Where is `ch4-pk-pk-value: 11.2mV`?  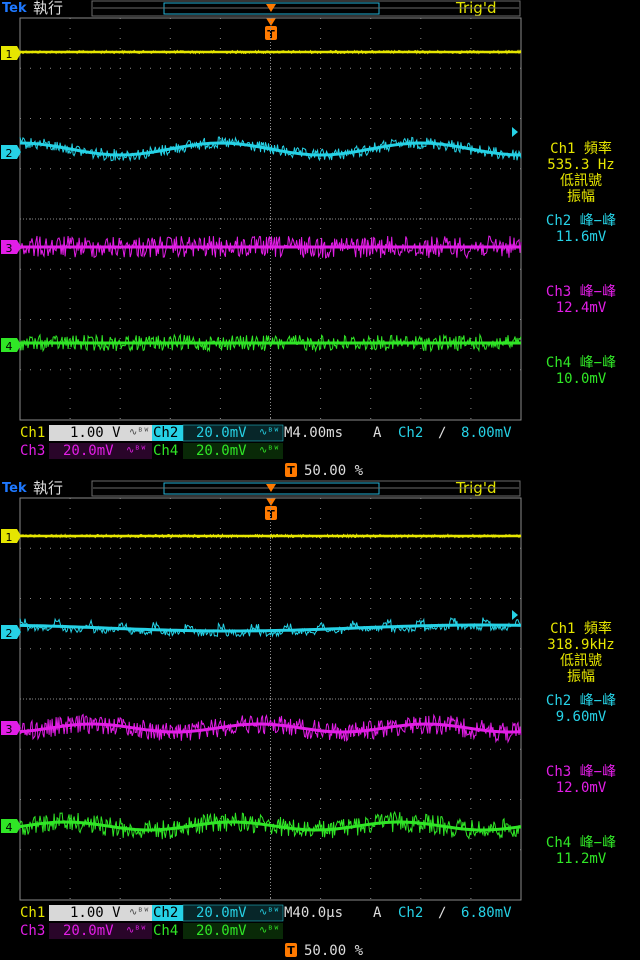 ch4-pk-pk-value: 11.2mV is located at coordinates (581, 859).